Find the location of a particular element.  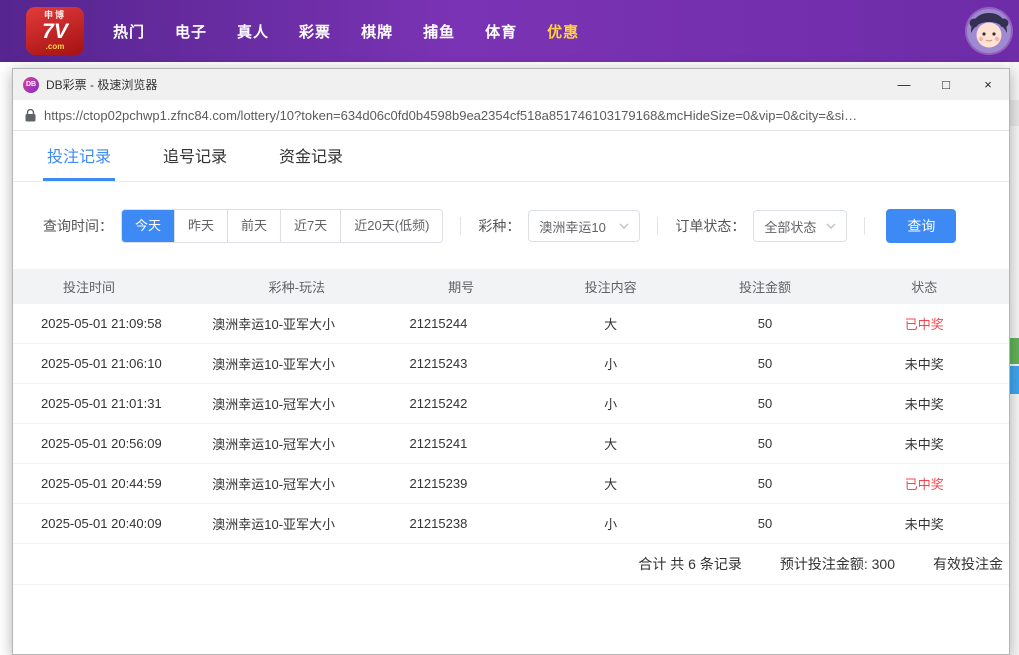

time-option-last-20-days: 近20天(低频) is located at coordinates (391, 226).